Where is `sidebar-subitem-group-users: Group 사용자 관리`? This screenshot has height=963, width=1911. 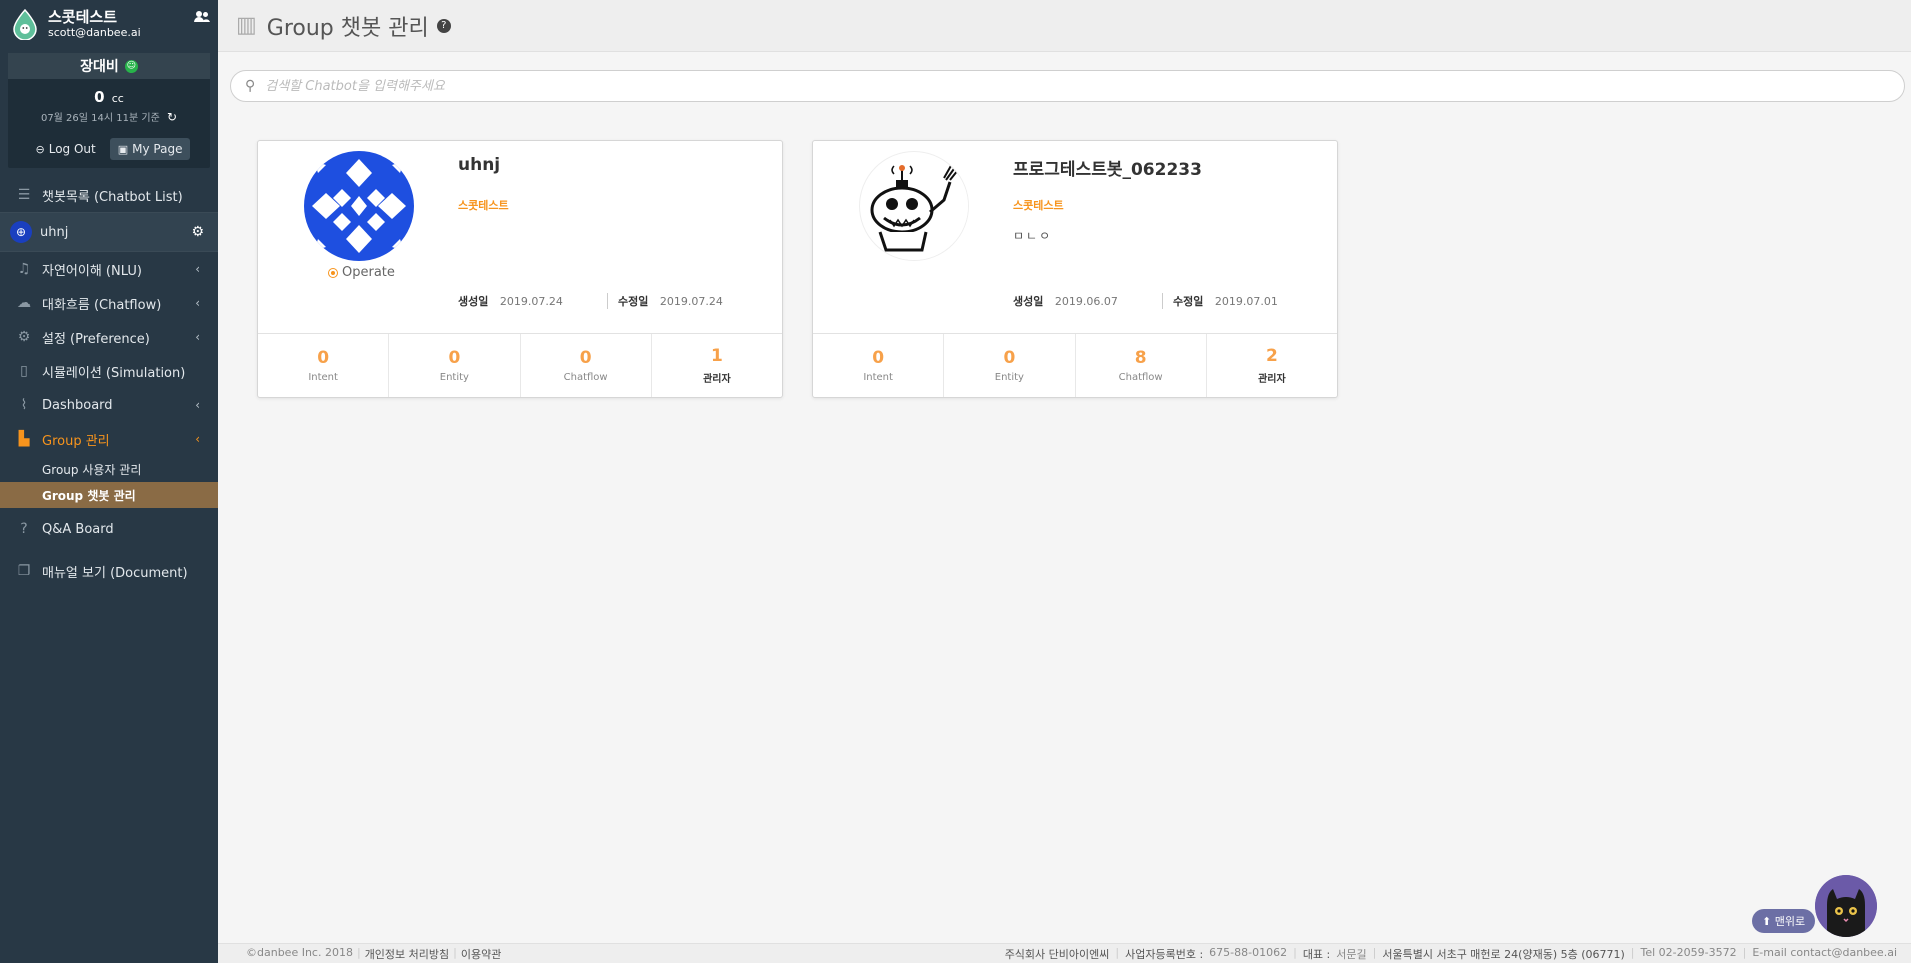
sidebar-subitem-group-users: Group 사용자 관리 is located at coordinates (109, 469).